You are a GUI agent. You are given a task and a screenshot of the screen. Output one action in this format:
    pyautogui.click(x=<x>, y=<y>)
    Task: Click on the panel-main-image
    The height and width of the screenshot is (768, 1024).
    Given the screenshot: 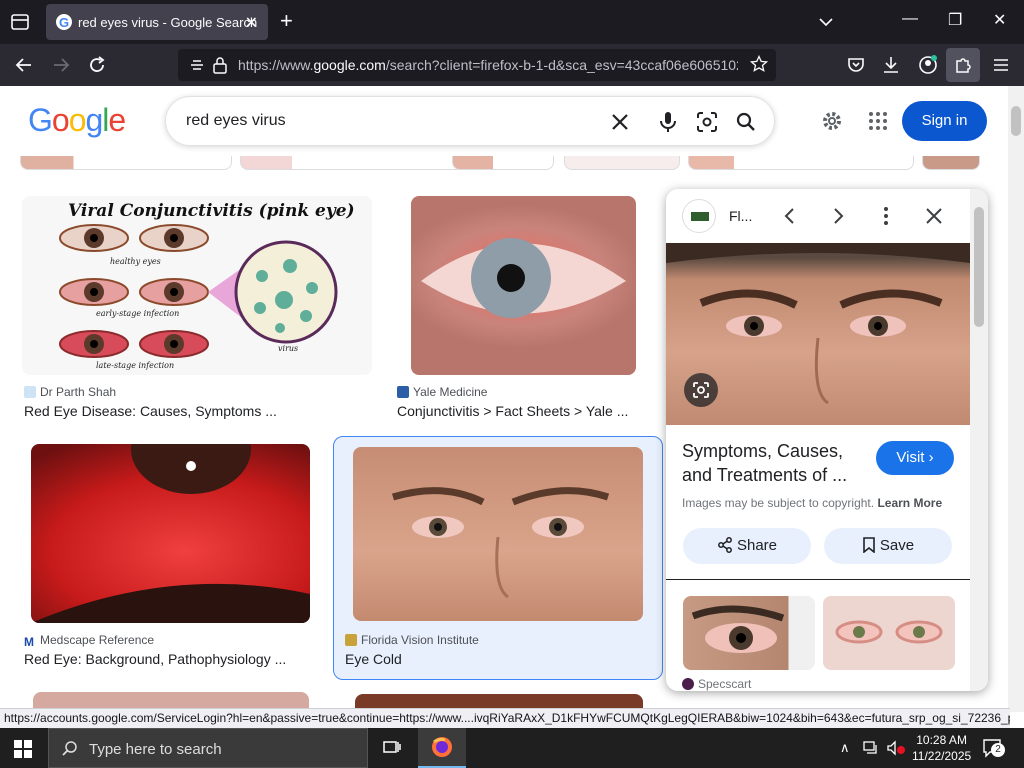 What is the action you would take?
    pyautogui.click(x=818, y=334)
    